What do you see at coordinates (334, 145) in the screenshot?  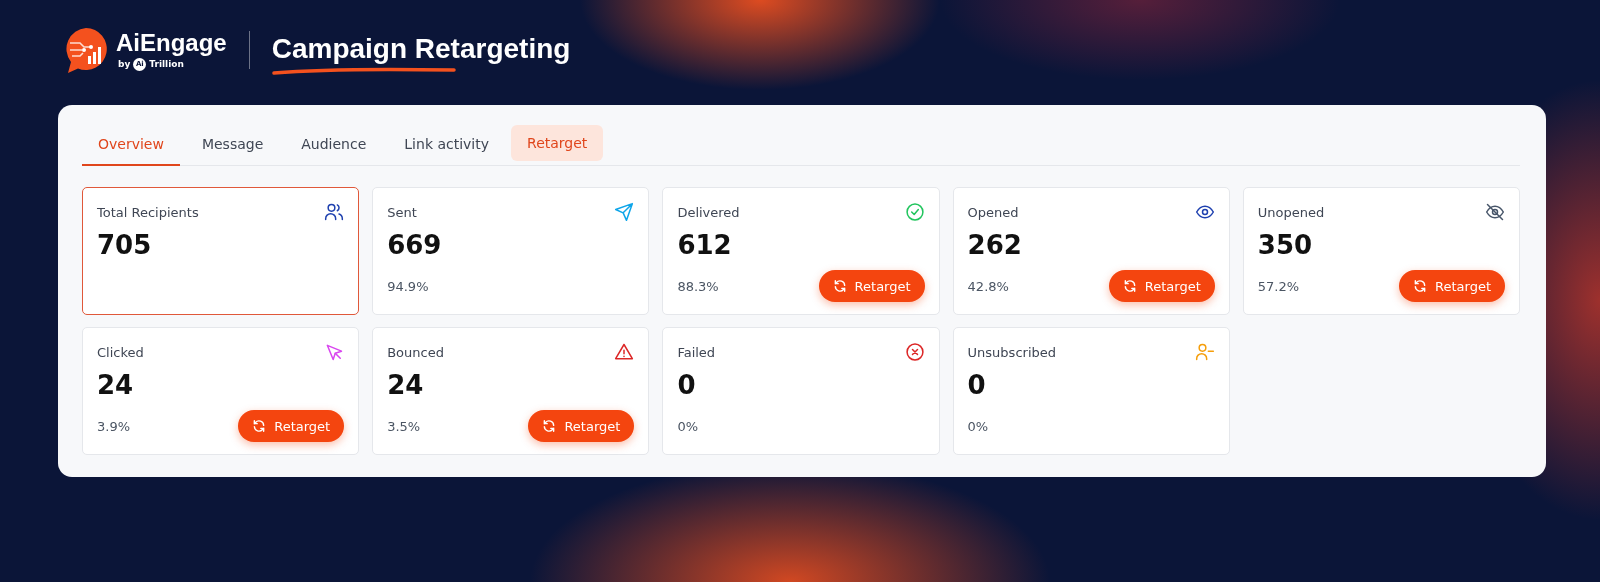 I see `tab: Audience` at bounding box center [334, 145].